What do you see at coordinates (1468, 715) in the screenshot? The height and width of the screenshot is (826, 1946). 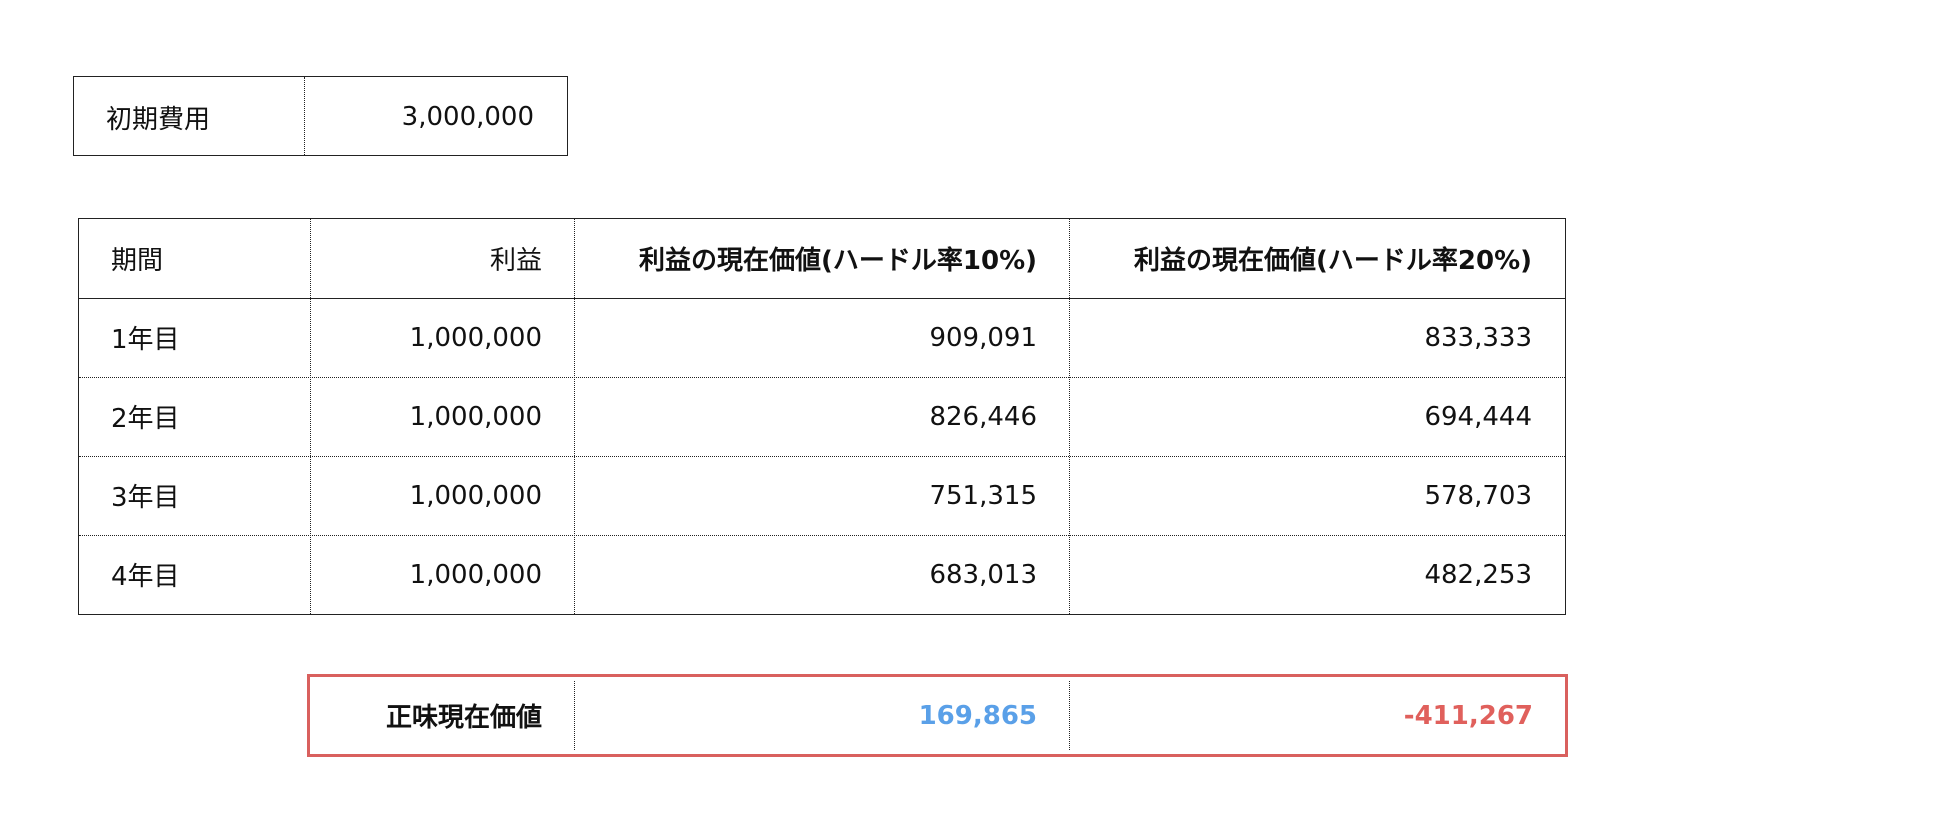 I see `npv-20-value: -411,267` at bounding box center [1468, 715].